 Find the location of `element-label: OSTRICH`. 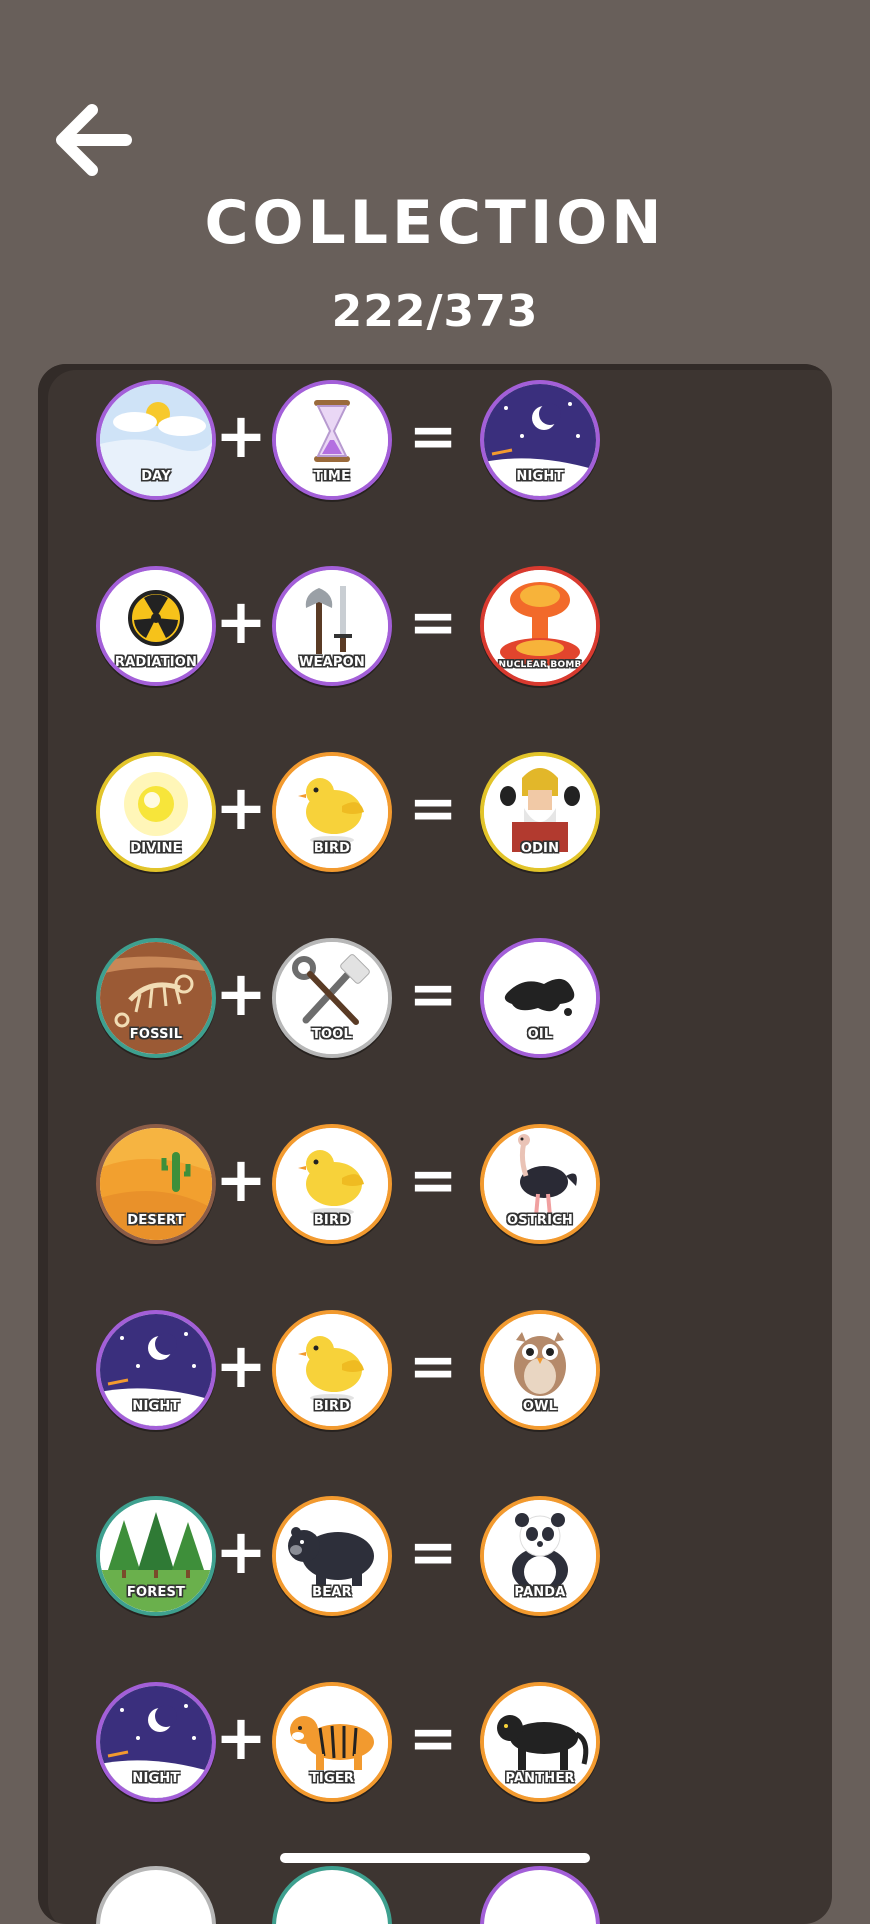

element-label: OSTRICH is located at coordinates (540, 1220).